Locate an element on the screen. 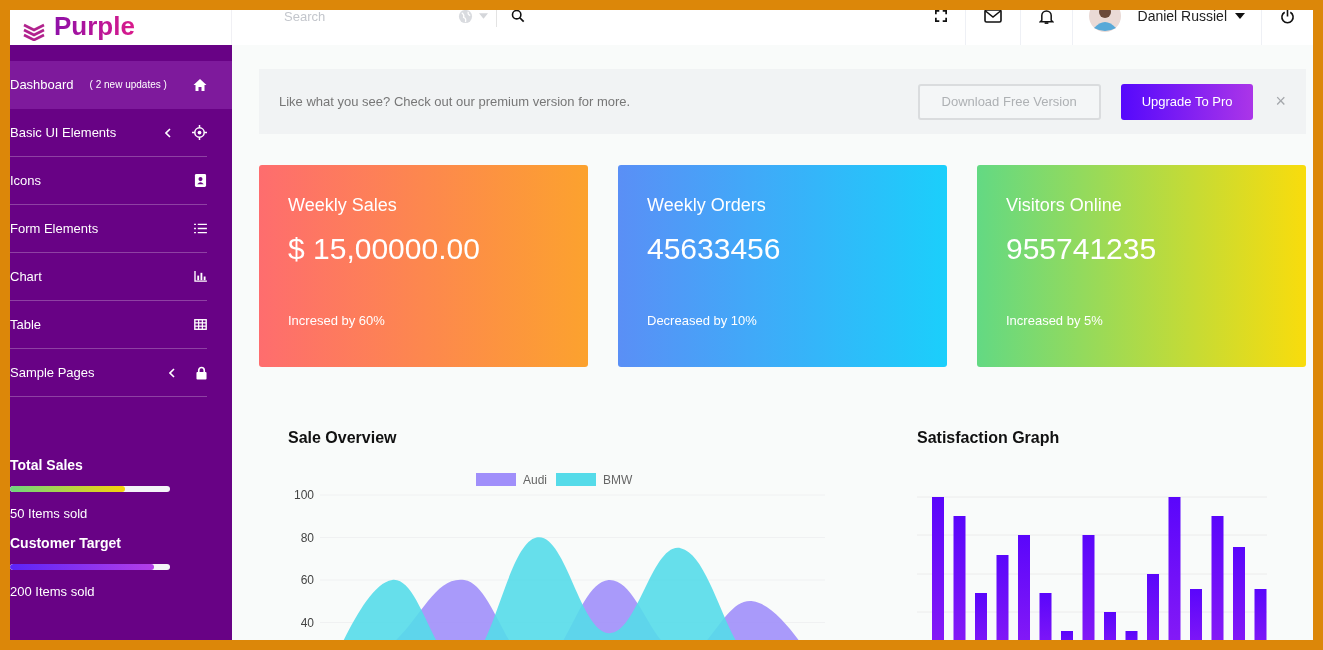 The image size is (1323, 650). chart-title: Satisfaction Graph is located at coordinates (989, 438).